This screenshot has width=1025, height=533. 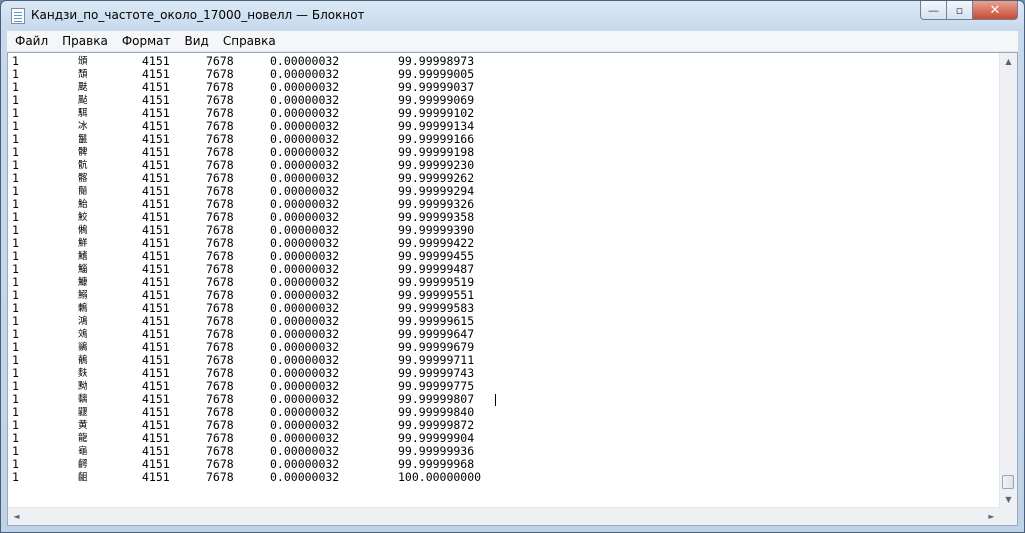 What do you see at coordinates (83, 477) in the screenshot?
I see `line-kanji: 齟` at bounding box center [83, 477].